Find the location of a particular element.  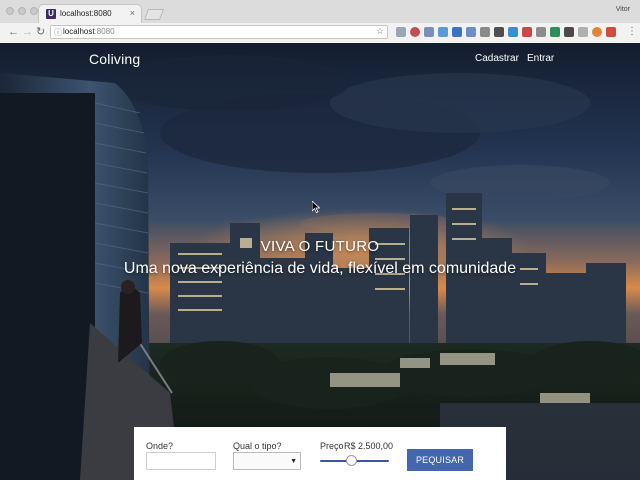

url-host: localhost is located at coordinates (79, 31).